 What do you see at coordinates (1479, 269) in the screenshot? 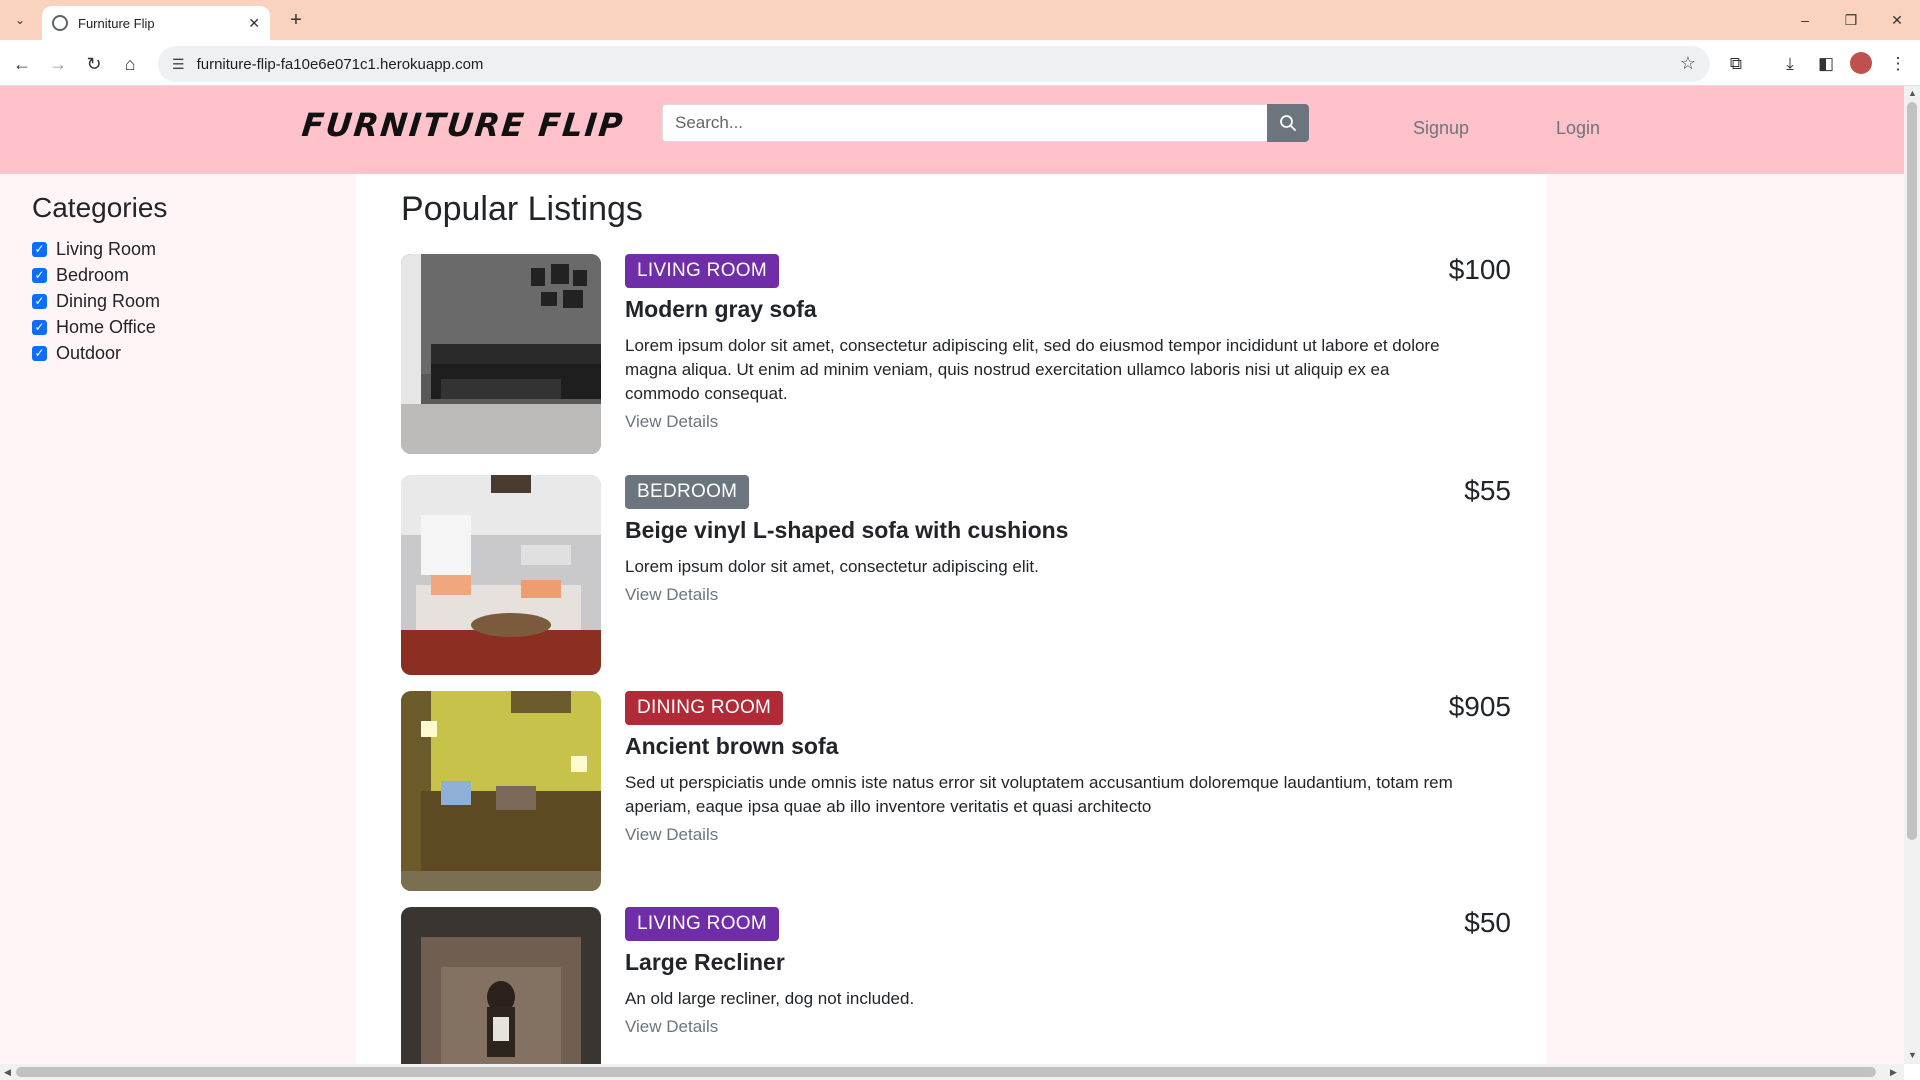
I see `listing-price: $100` at bounding box center [1479, 269].